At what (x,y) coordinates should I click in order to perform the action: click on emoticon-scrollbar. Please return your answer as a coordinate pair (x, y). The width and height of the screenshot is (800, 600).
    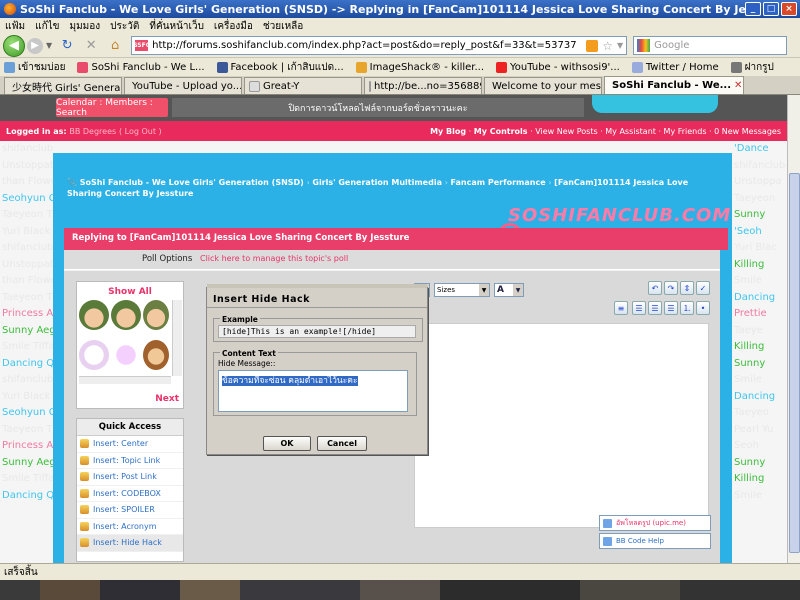
    Looking at the image, I should click on (177, 338).